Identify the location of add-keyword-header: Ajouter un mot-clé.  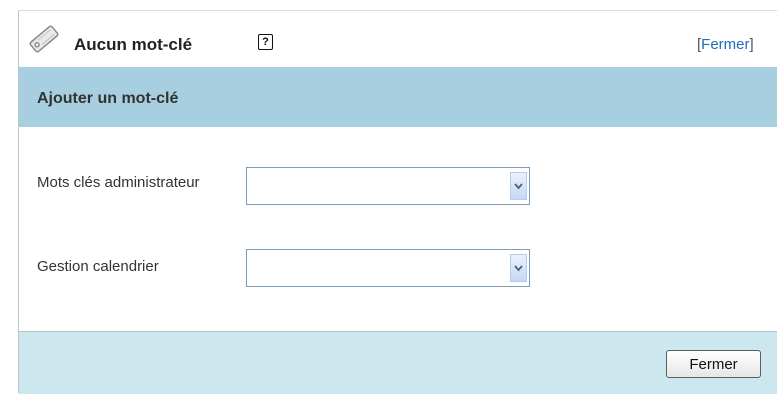
(398, 97).